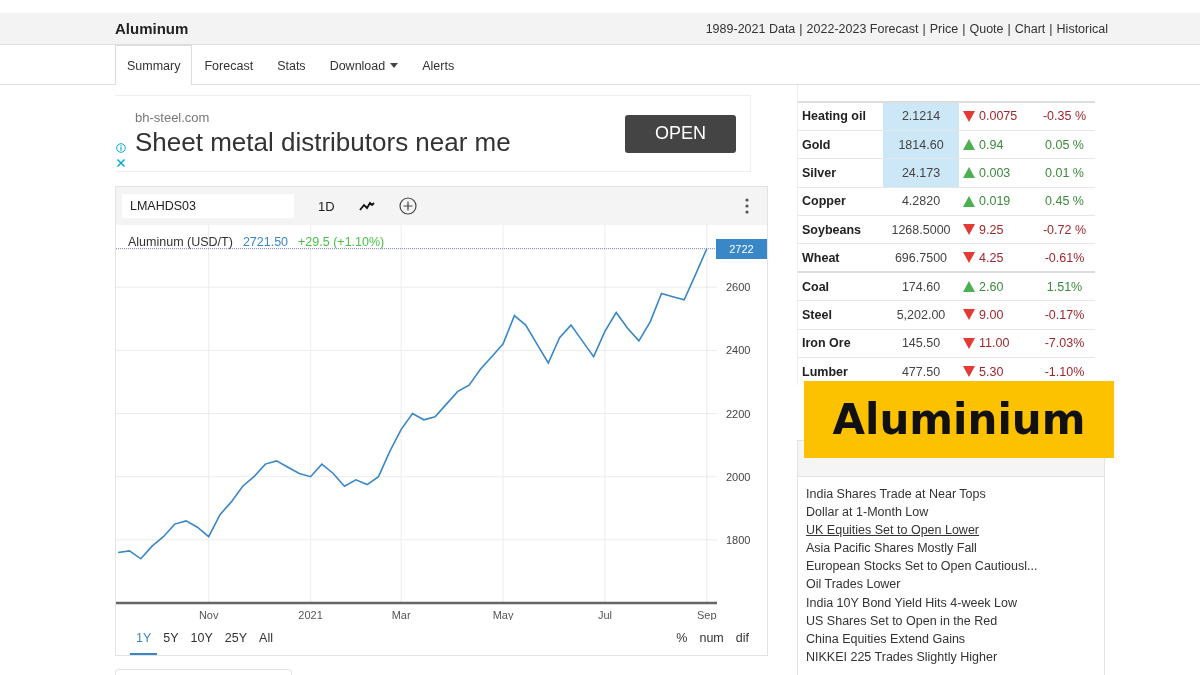 Image resolution: width=1200 pixels, height=675 pixels. What do you see at coordinates (310, 614) in the screenshot?
I see `x-axis-label: 2021` at bounding box center [310, 614].